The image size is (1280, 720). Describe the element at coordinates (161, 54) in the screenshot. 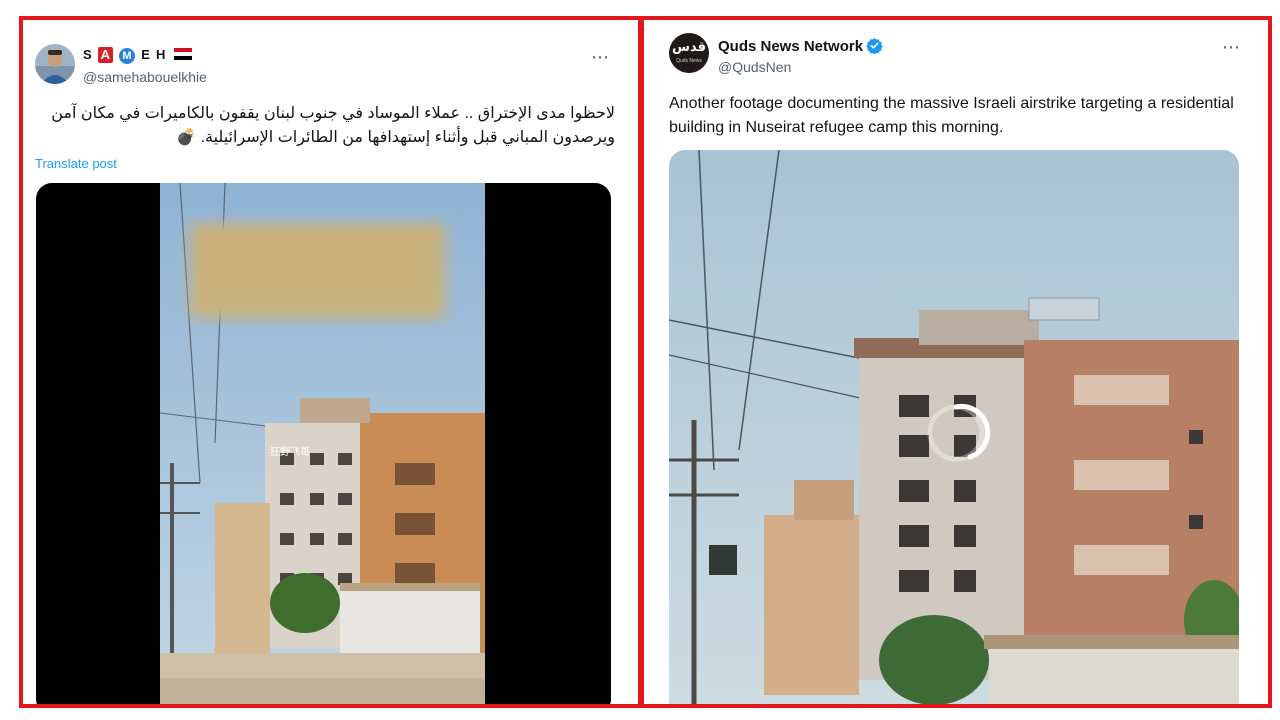

I see `name-letter-h: H` at that location.